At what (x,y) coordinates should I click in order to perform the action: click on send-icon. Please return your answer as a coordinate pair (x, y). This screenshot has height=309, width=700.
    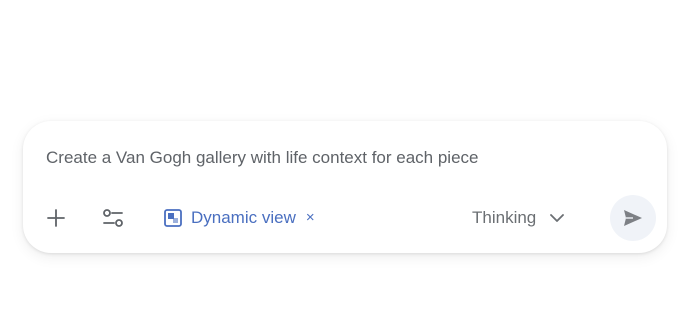
    Looking at the image, I should click on (633, 218).